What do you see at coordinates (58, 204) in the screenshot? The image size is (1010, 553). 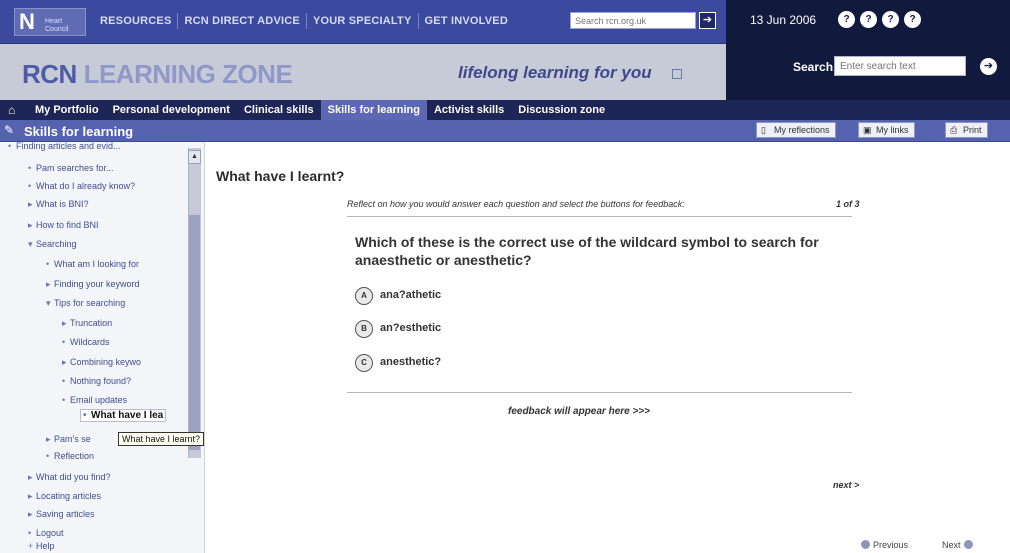 I see `sidebar-item-what-is-bni: ▸ What is BNI?` at bounding box center [58, 204].